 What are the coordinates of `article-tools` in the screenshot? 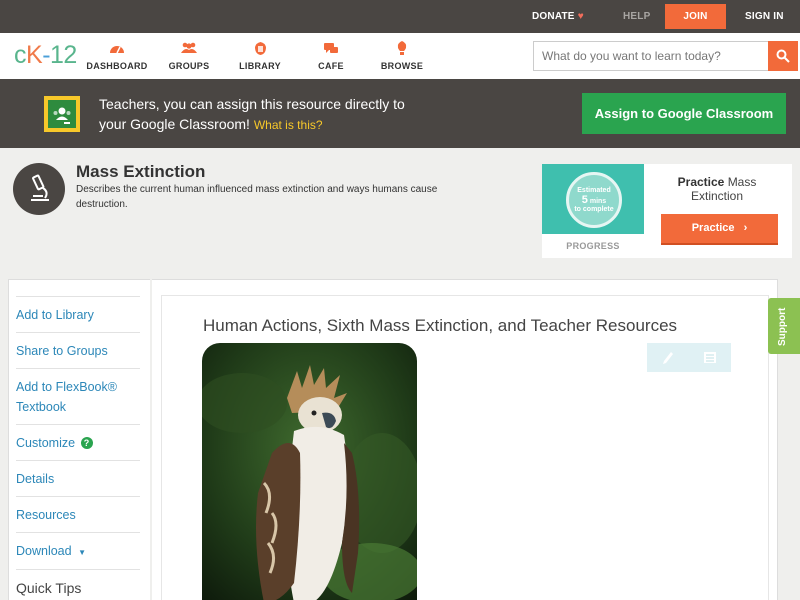 It's located at (689, 357).